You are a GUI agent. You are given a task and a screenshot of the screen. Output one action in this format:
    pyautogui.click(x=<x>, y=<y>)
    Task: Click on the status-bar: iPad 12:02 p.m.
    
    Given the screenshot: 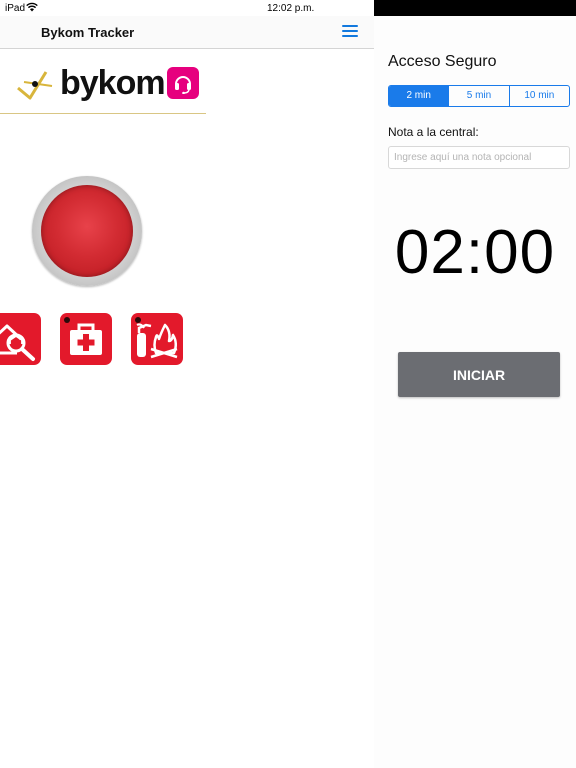 What is the action you would take?
    pyautogui.click(x=187, y=8)
    